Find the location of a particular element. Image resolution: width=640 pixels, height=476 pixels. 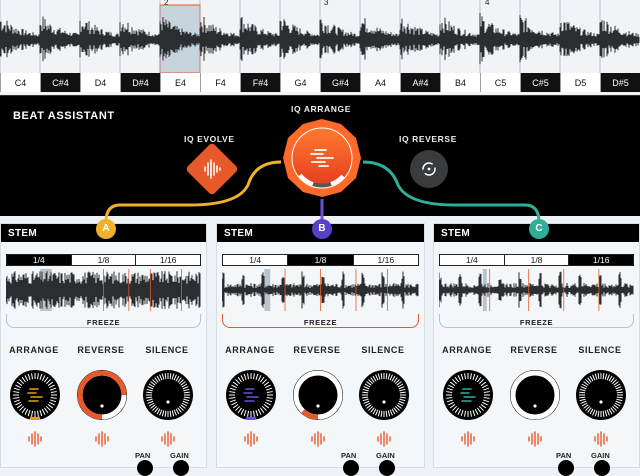

reverse-cycle-icon is located at coordinates (429, 169).